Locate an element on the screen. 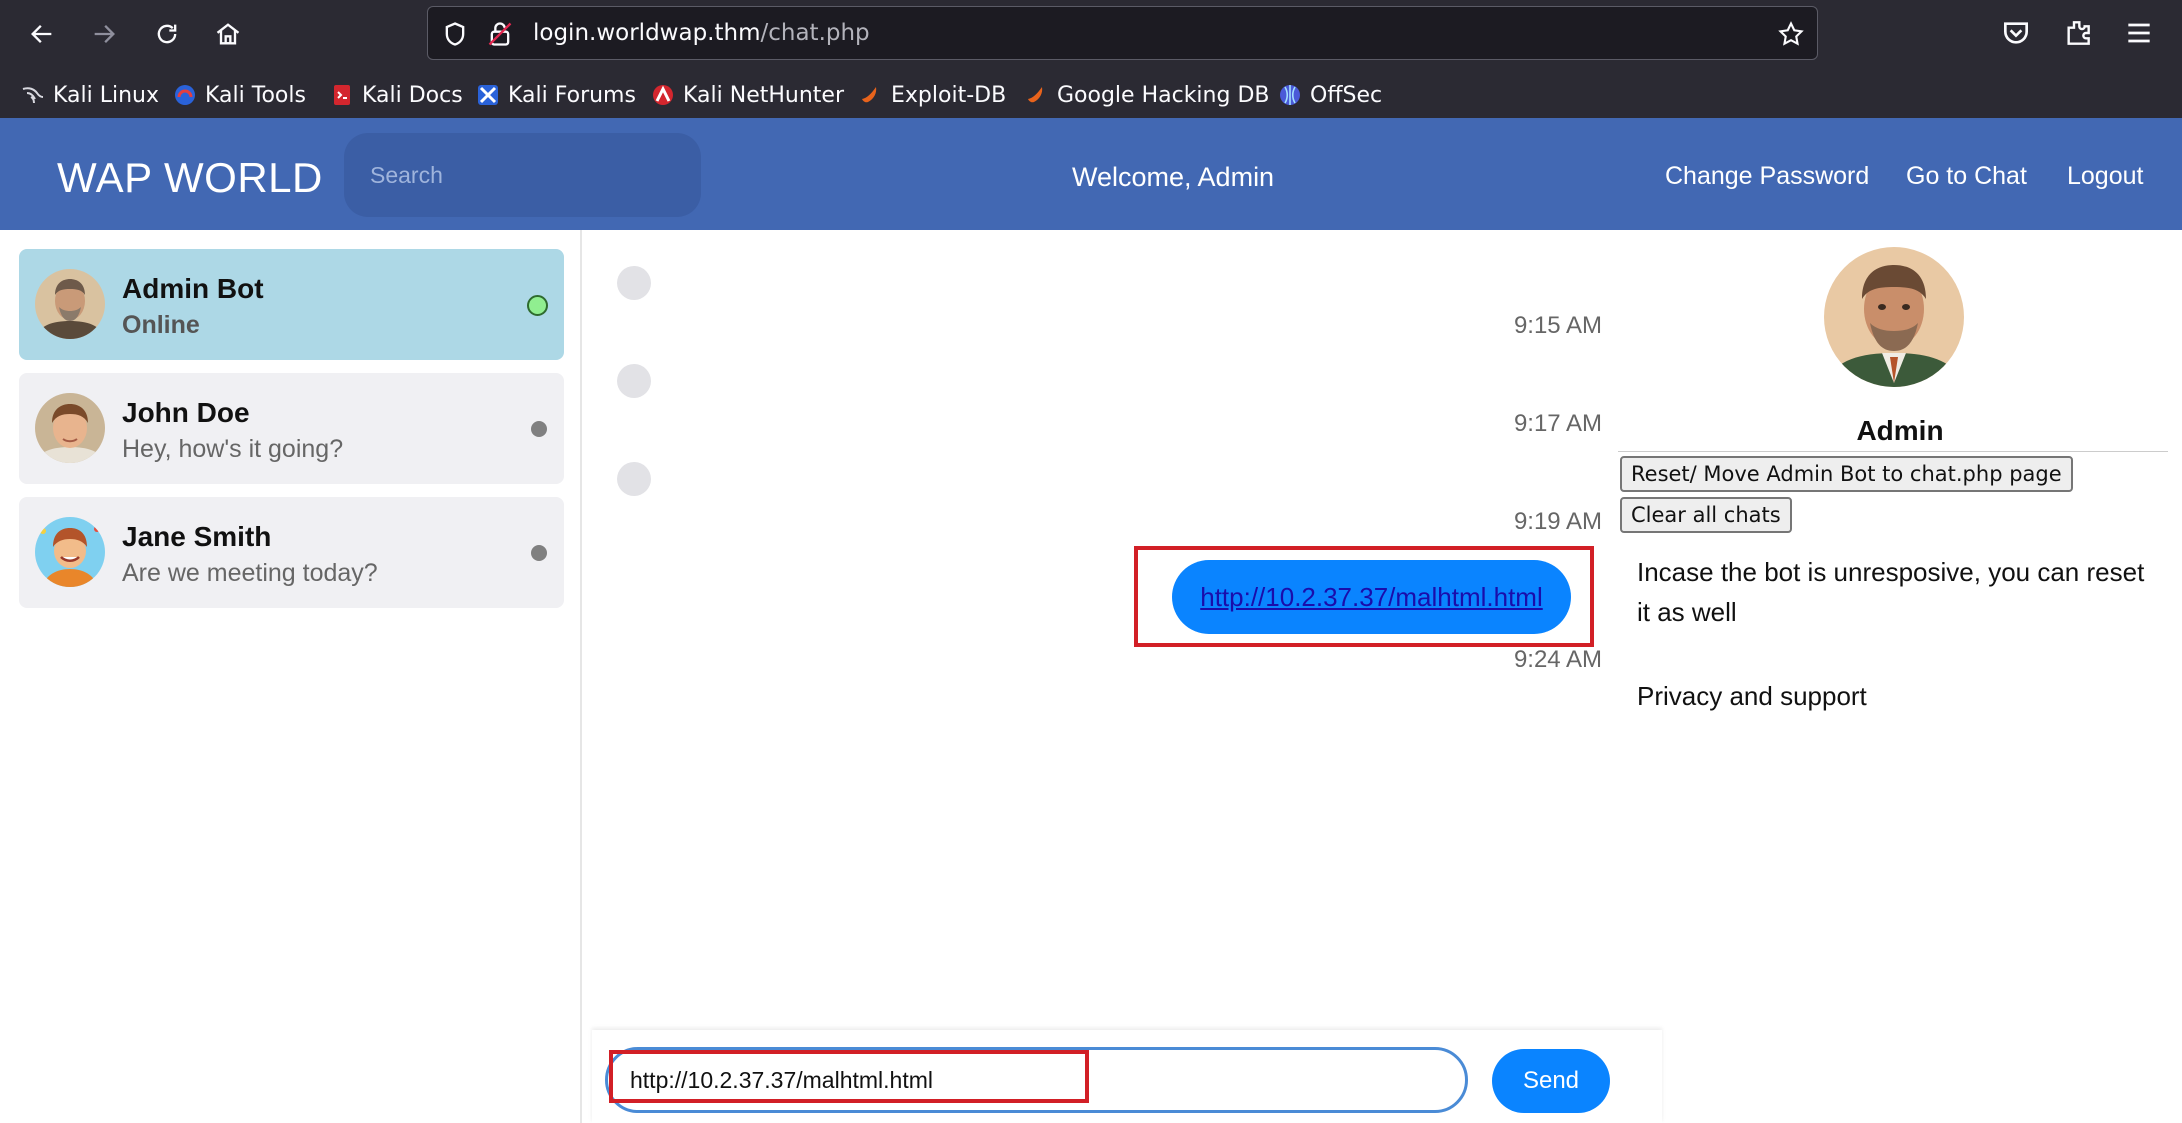 The height and width of the screenshot is (1123, 2182). url-domain: login.worldwap.thm is located at coordinates (647, 33).